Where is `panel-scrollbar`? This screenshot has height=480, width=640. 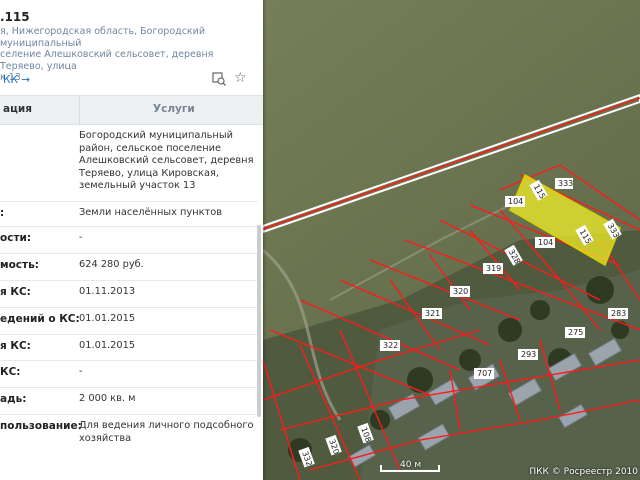
panel-scrollbar is located at coordinates (259, 321).